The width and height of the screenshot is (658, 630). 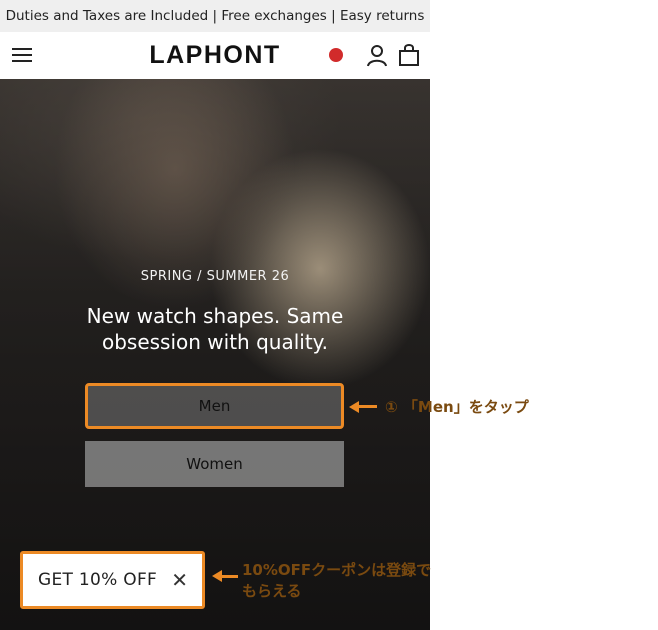 What do you see at coordinates (215, 276) in the screenshot?
I see `hero-kicker: SPRING / SUMMER 26` at bounding box center [215, 276].